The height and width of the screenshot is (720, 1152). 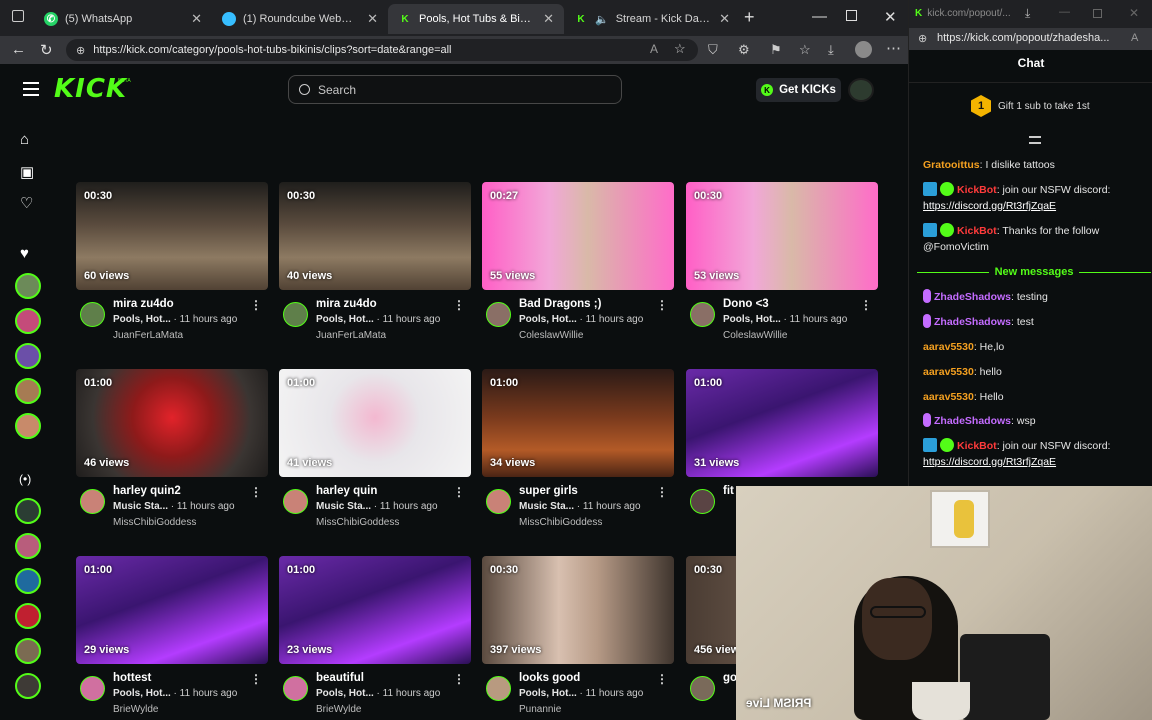 I want to click on shield-icon: ⛉, so click(x=713, y=50).